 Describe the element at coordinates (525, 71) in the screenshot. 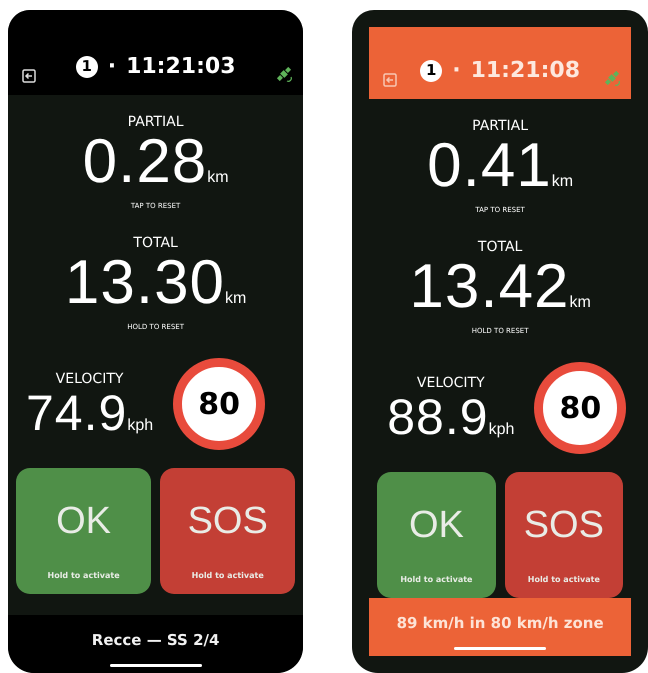

I see `clock-time: 11:21:08` at that location.